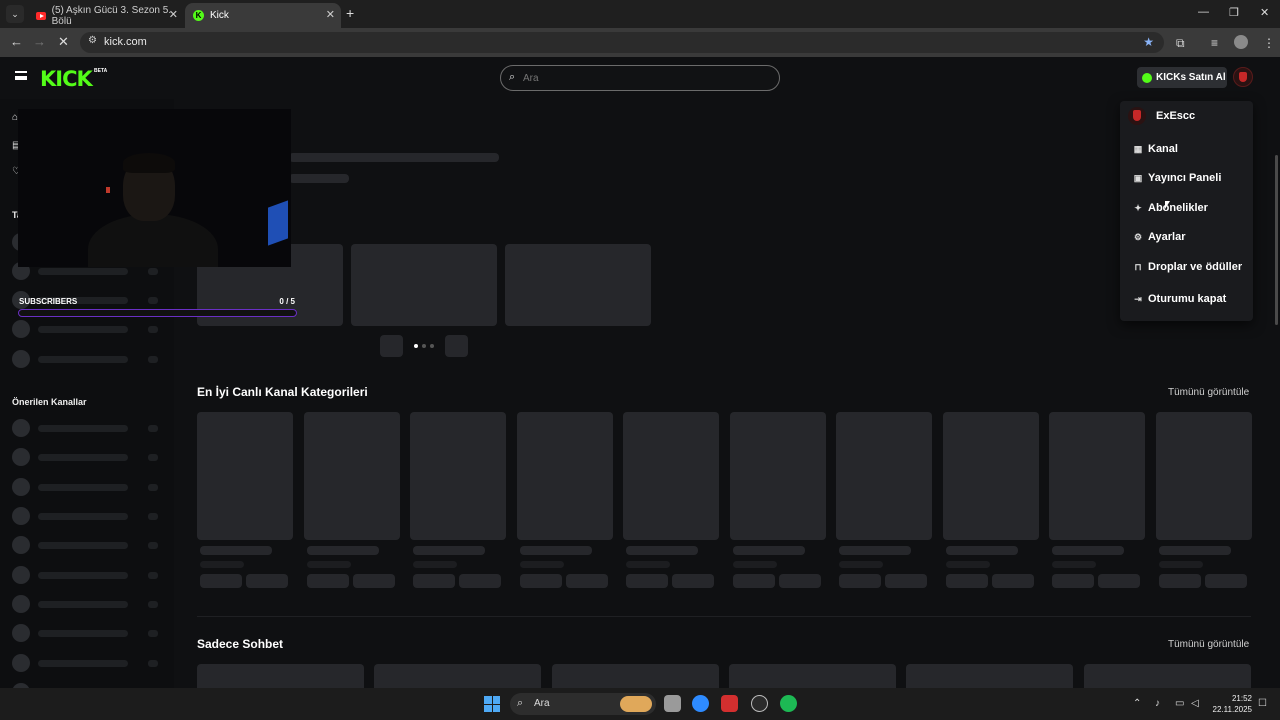  I want to click on subscribers-goal-count: 0 / 5, so click(287, 301).